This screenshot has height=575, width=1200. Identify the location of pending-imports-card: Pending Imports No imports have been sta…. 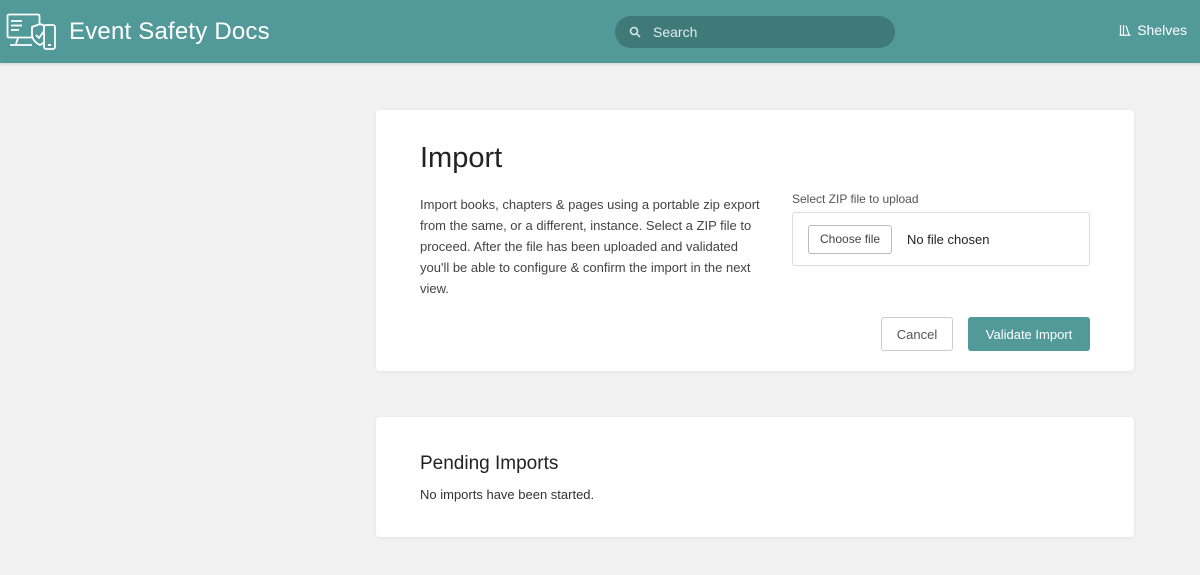
(755, 477).